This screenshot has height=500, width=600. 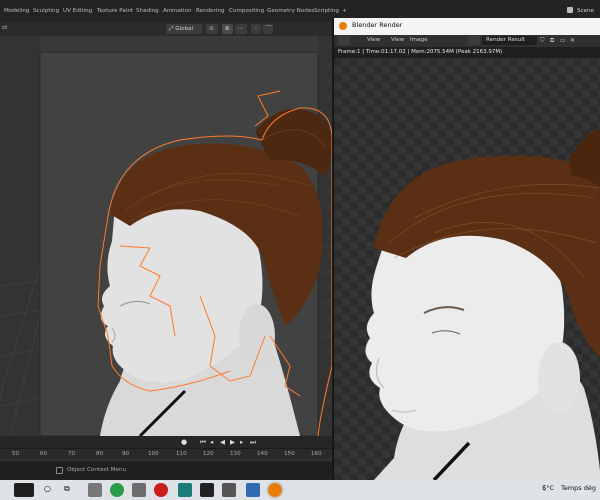 What do you see at coordinates (166, 459) in the screenshot?
I see `ruler-divider` at bounding box center [166, 459].